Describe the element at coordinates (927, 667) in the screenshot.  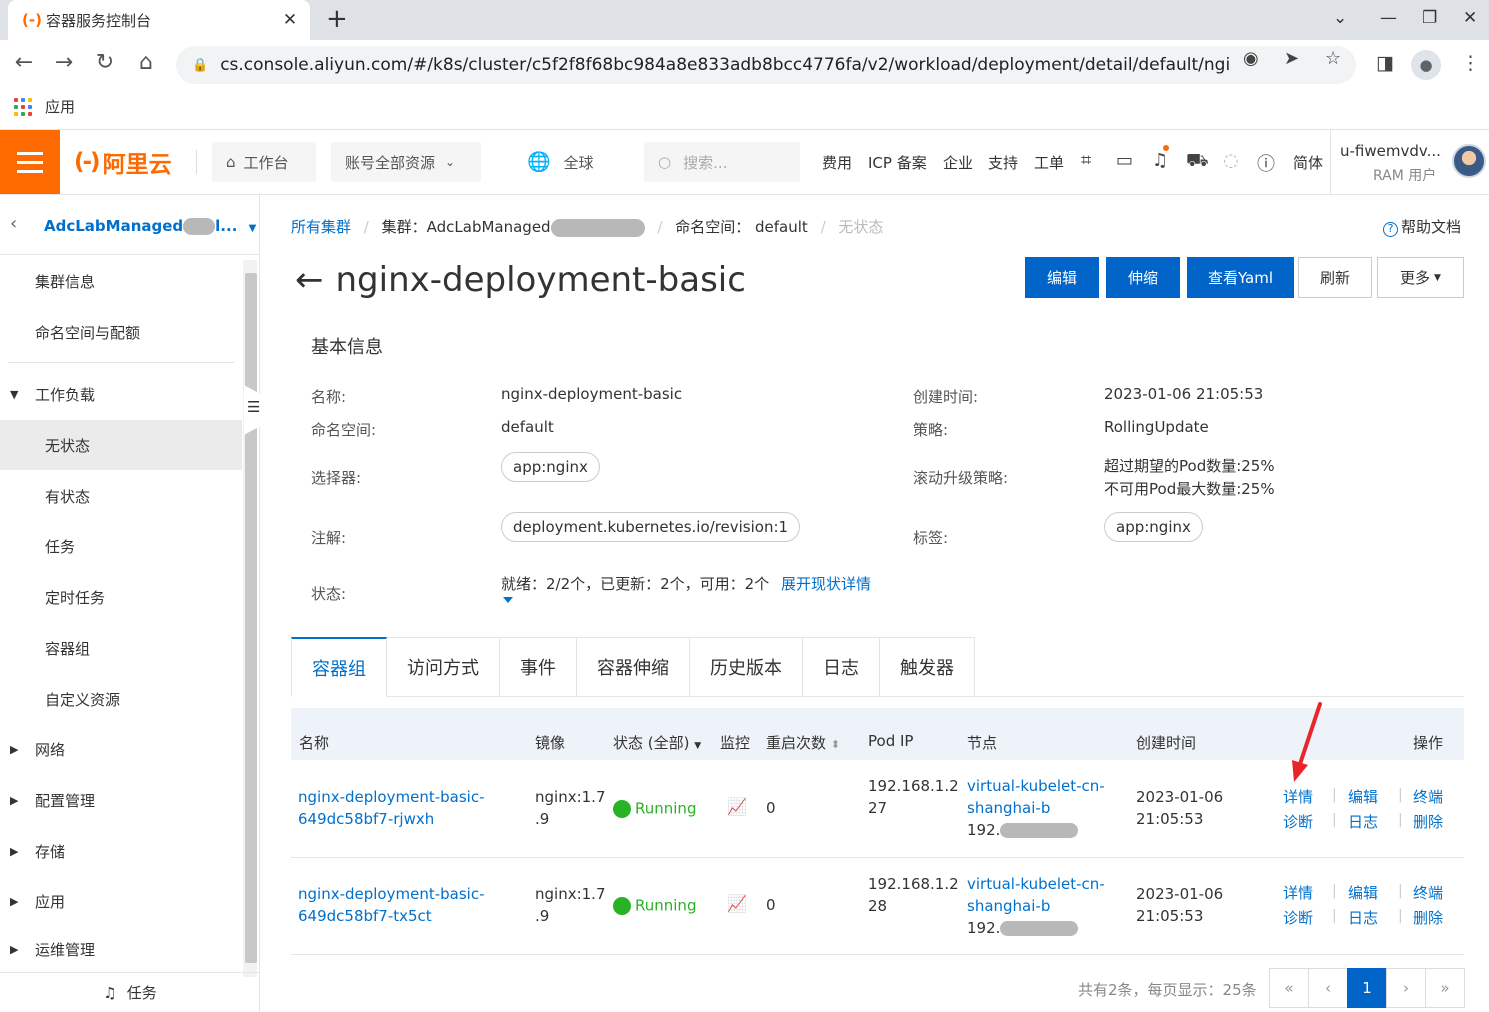
I see `tab-triggers: 触发器` at that location.